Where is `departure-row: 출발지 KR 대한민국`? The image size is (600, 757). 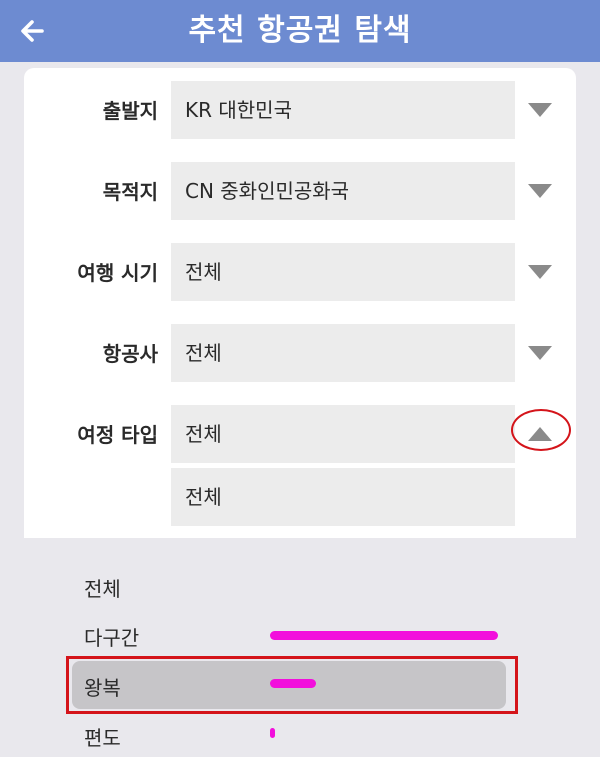
departure-row: 출발지 KR 대한민국 is located at coordinates (300, 110).